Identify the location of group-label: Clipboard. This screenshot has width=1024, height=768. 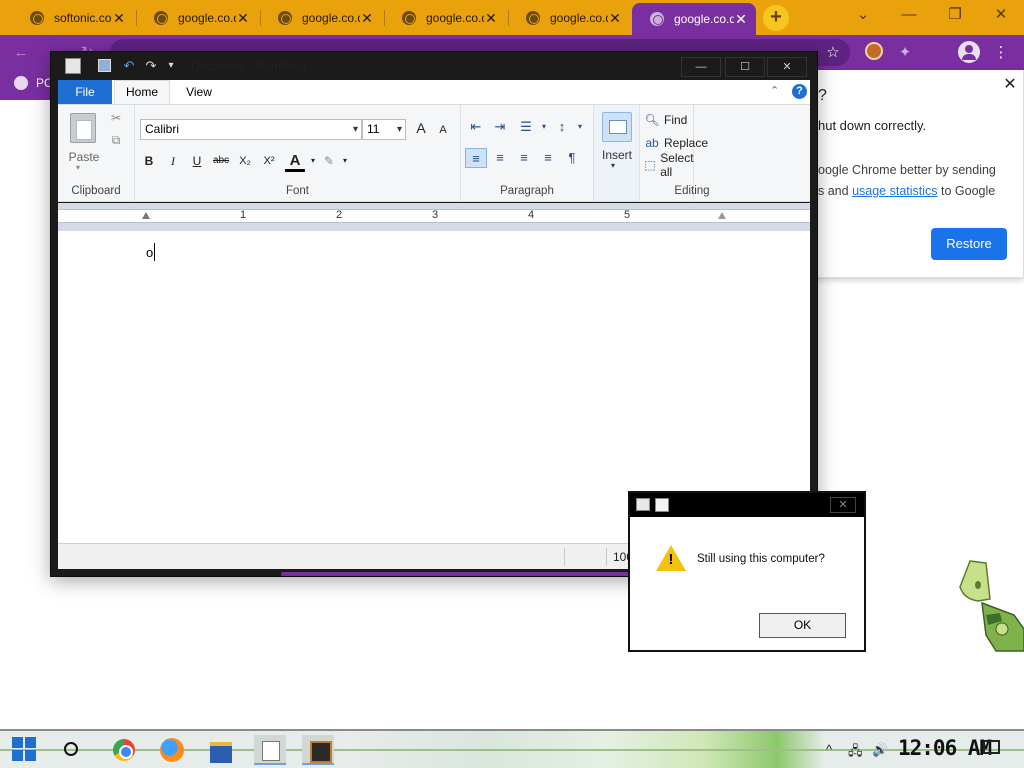
(96, 191).